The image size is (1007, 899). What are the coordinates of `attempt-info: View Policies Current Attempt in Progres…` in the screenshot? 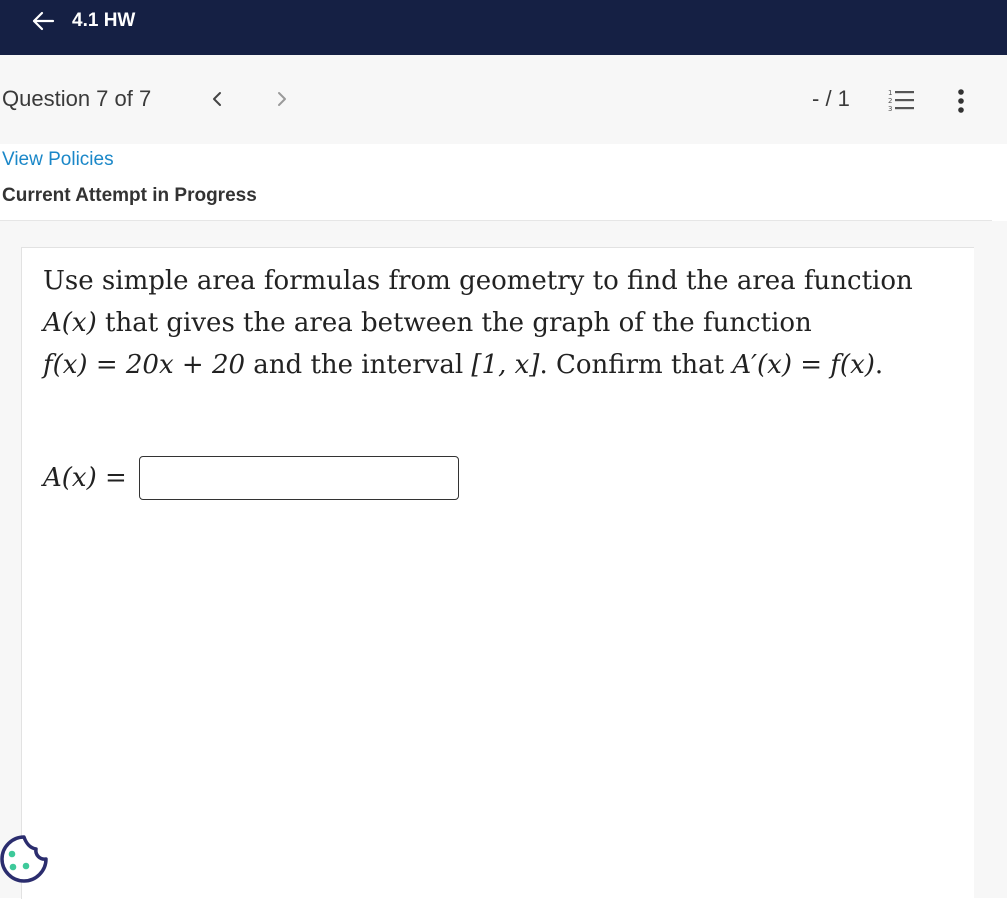 It's located at (496, 182).